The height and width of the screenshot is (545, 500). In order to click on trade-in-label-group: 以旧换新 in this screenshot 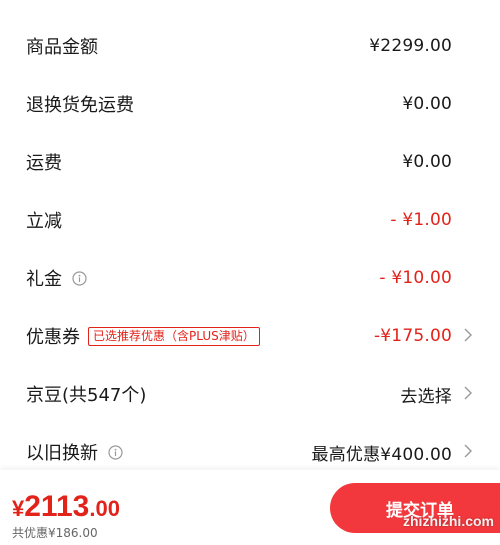, I will do `click(74, 452)`.